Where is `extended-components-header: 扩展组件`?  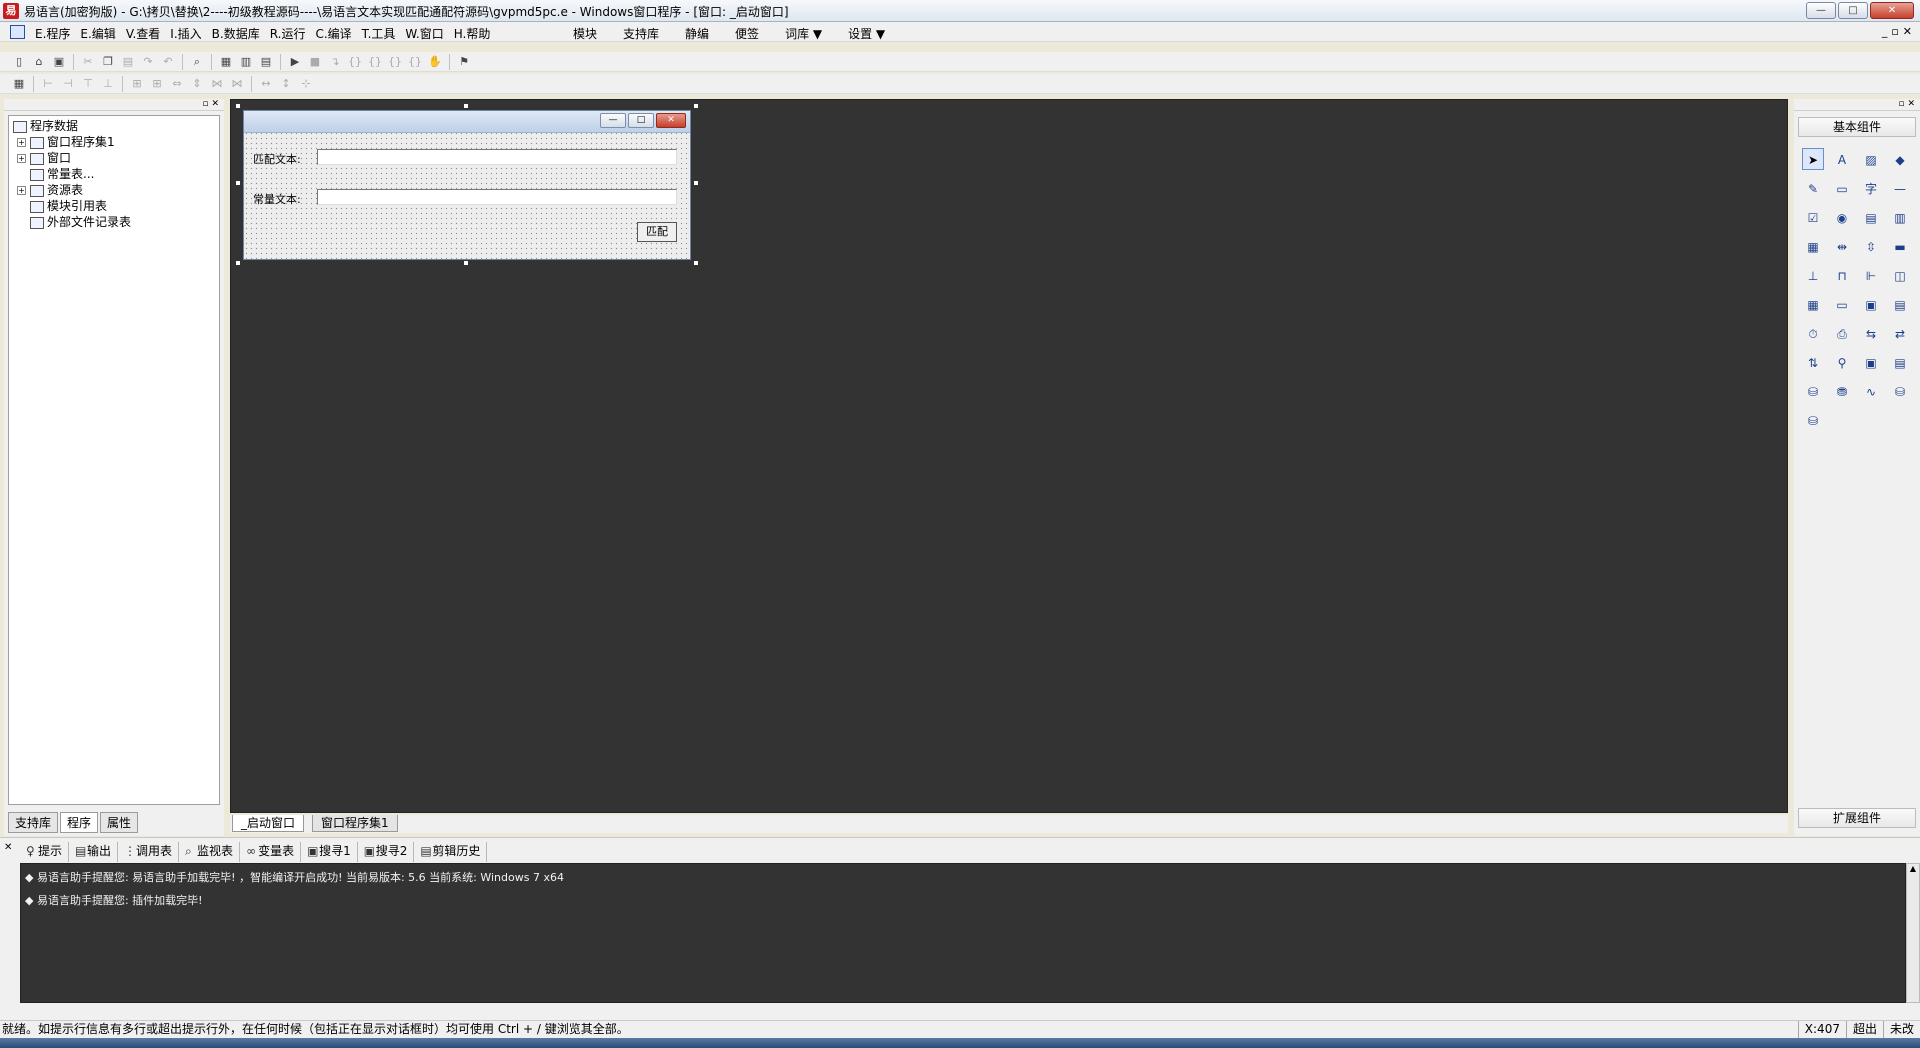 extended-components-header: 扩展组件 is located at coordinates (1857, 818).